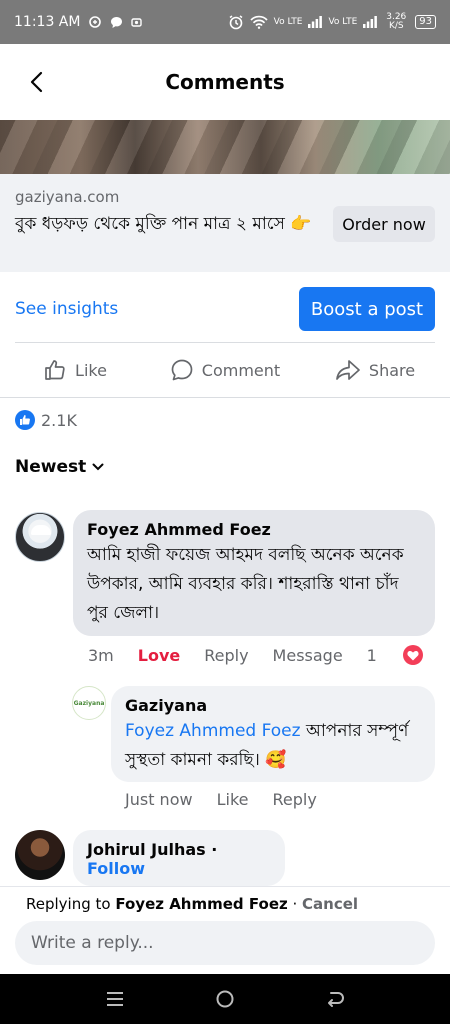 The height and width of the screenshot is (1024, 450). Describe the element at coordinates (241, 370) in the screenshot. I see `comment-label: Comment` at that location.